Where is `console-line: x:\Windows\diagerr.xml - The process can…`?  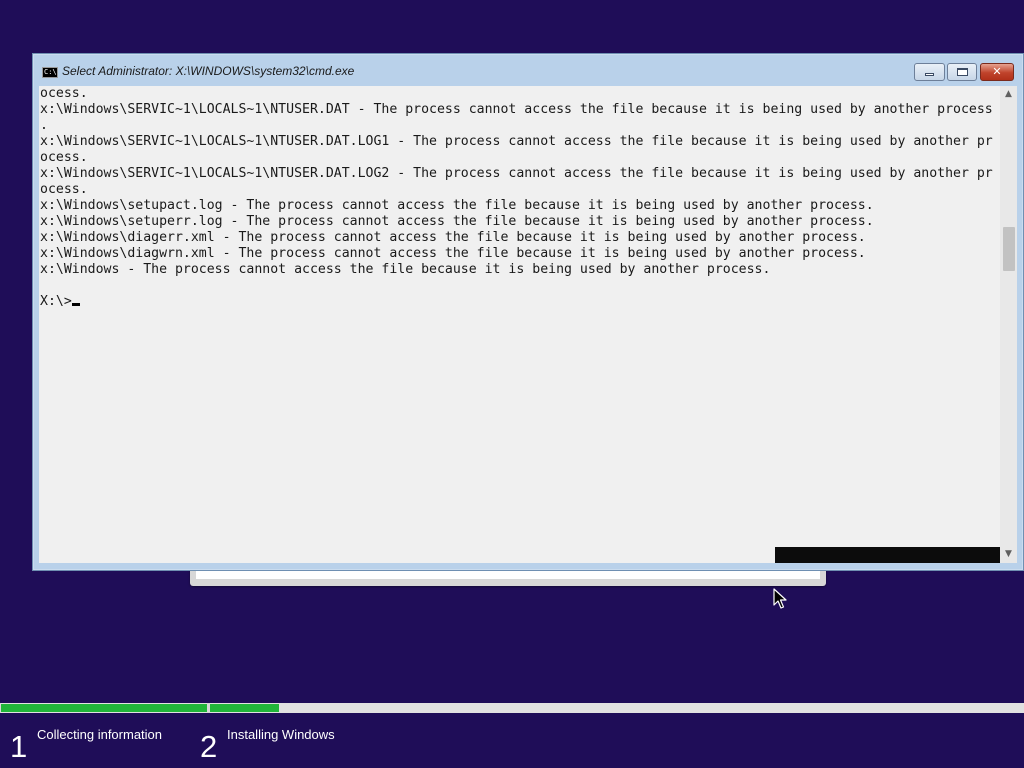 console-line: x:\Windows\diagerr.xml - The process can… is located at coordinates (453, 237).